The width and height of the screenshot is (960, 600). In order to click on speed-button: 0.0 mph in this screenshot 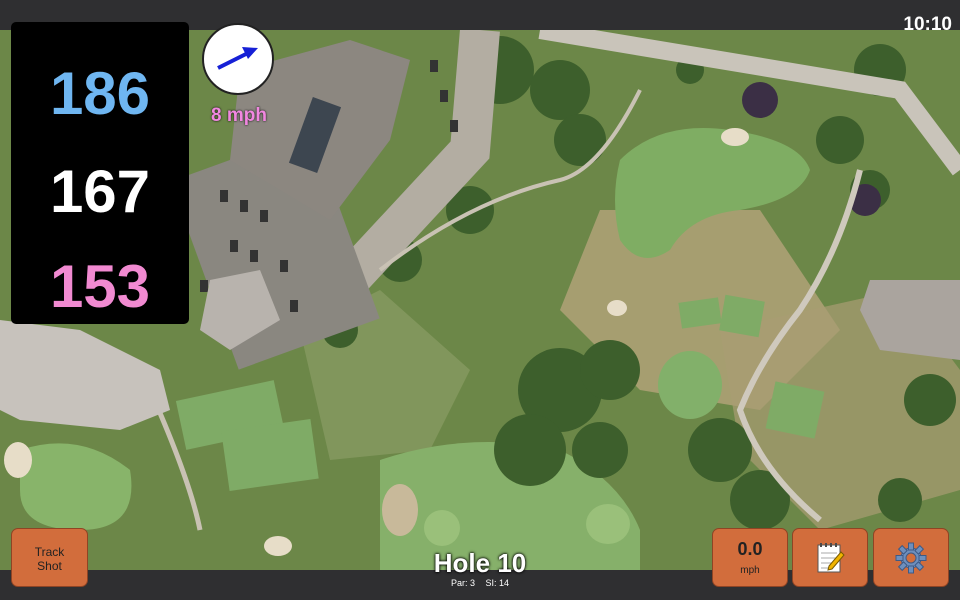, I will do `click(750, 557)`.